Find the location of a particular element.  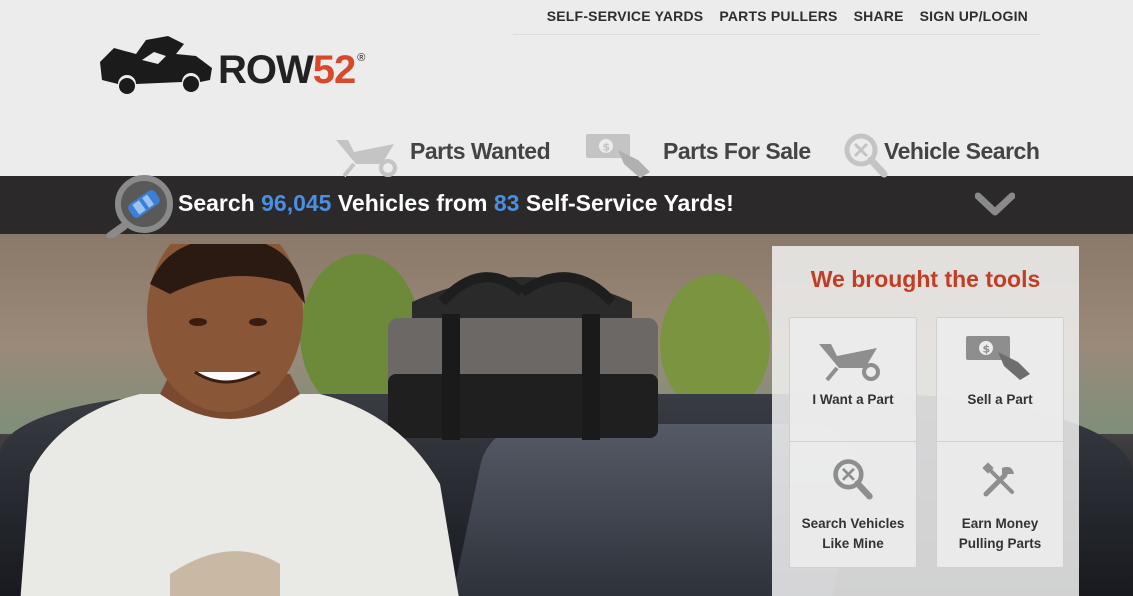

tile-sell-a-part-label: Sell a Part is located at coordinates (1000, 399).